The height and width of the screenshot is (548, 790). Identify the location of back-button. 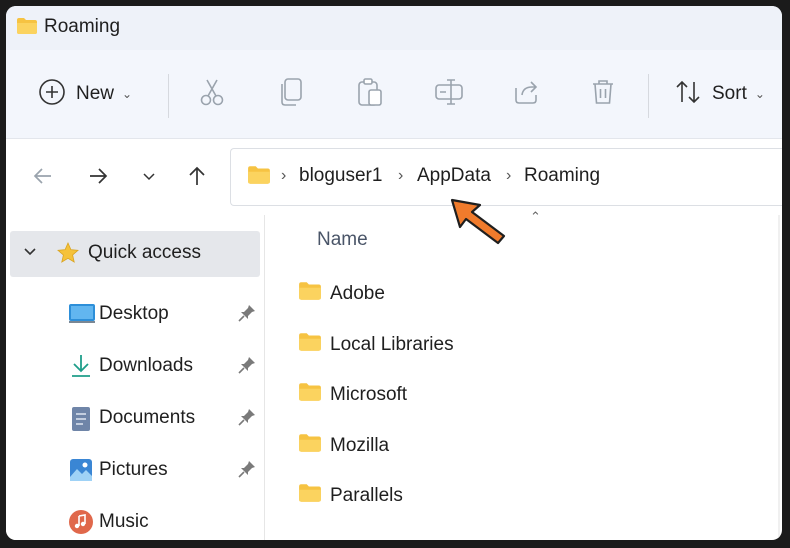
(43, 176).